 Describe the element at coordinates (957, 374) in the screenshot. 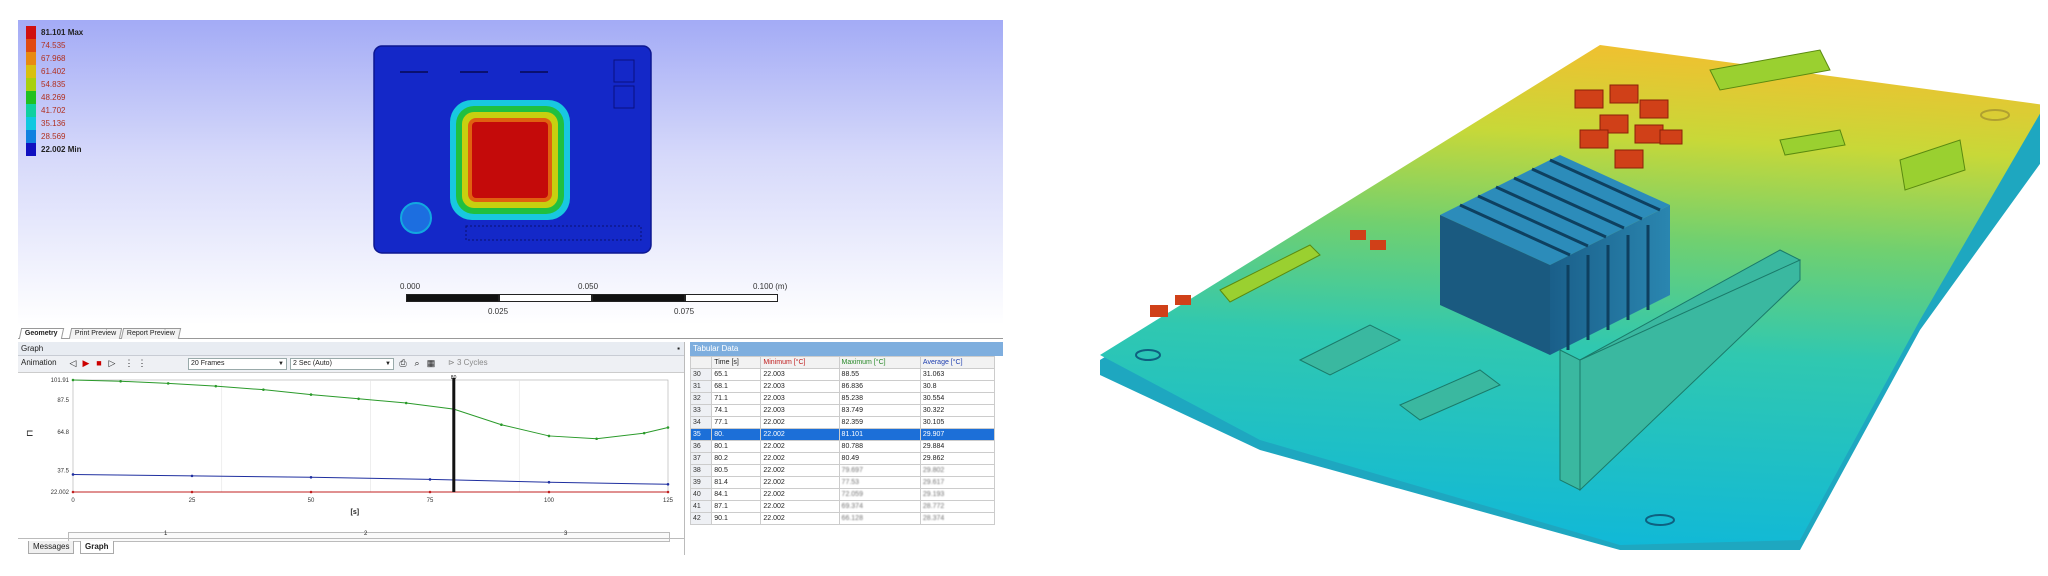

I see `table-cell: 31.063` at that location.